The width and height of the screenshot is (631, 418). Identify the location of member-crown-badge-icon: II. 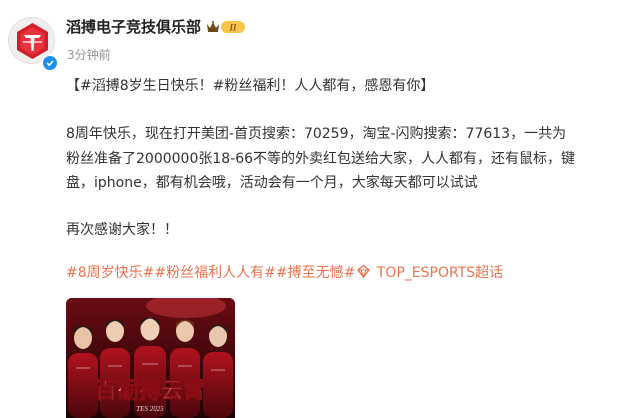
(226, 27).